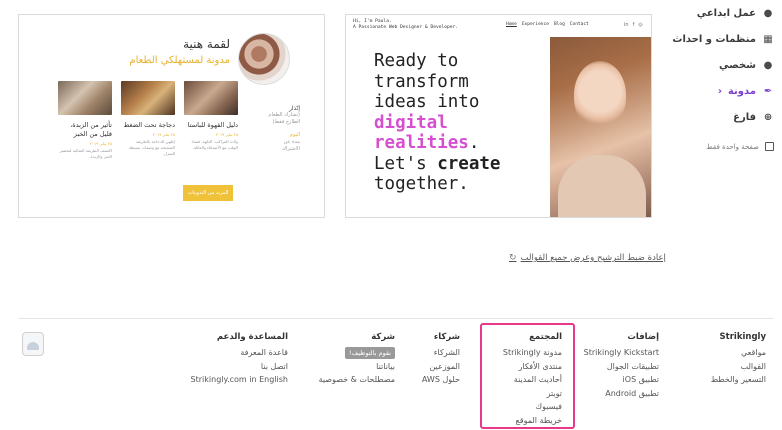  What do you see at coordinates (294, 108) in the screenshot?
I see `blog-side-heading: إنّذار` at bounding box center [294, 108].